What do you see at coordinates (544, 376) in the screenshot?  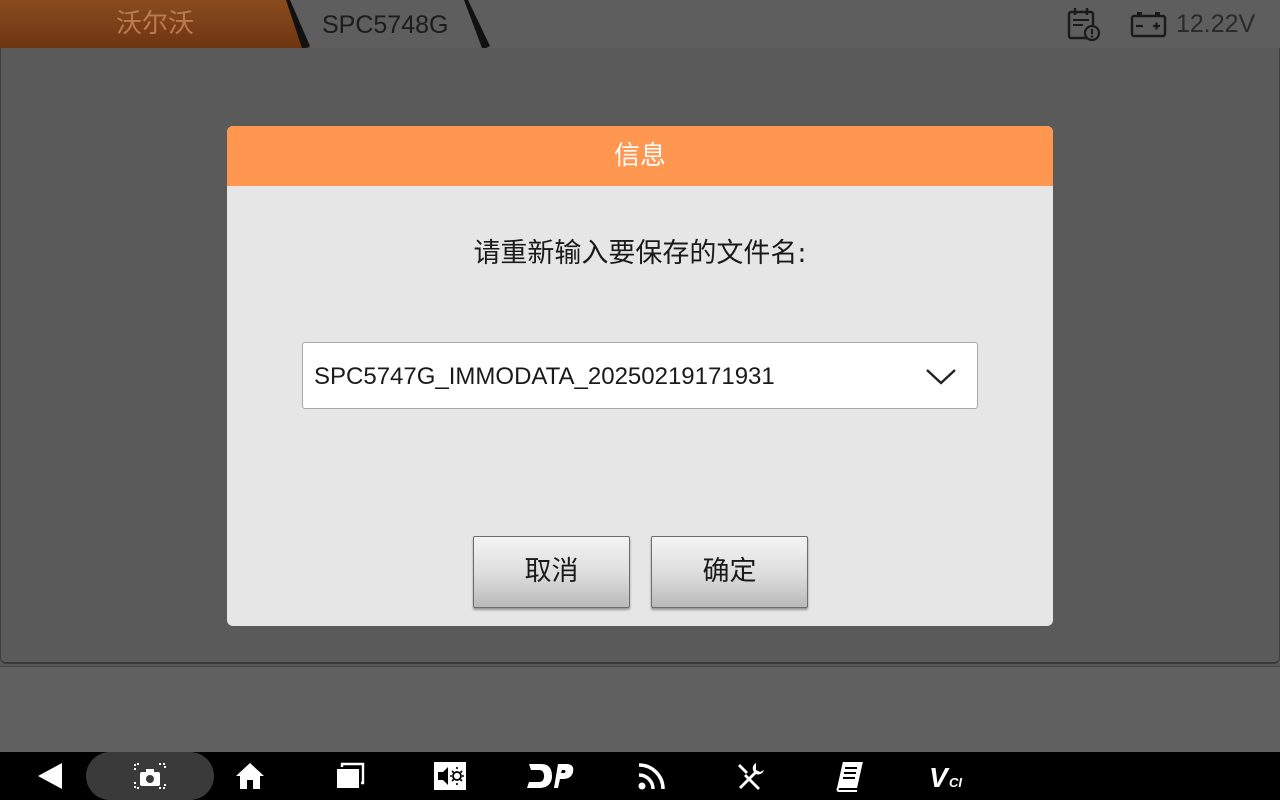 I see `filename-input: SPC5747G_IMMODATA_20250219171931` at bounding box center [544, 376].